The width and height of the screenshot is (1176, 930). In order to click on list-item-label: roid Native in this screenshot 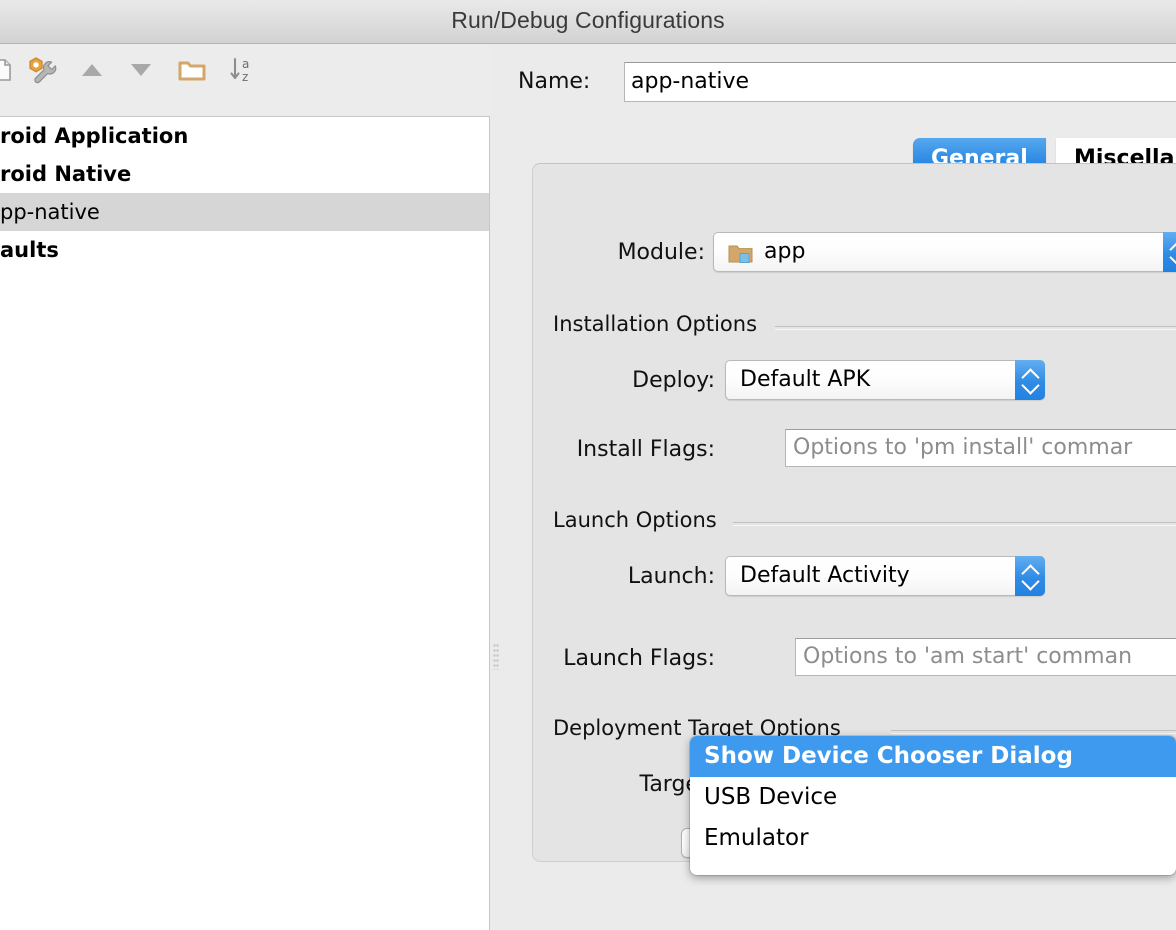, I will do `click(66, 174)`.